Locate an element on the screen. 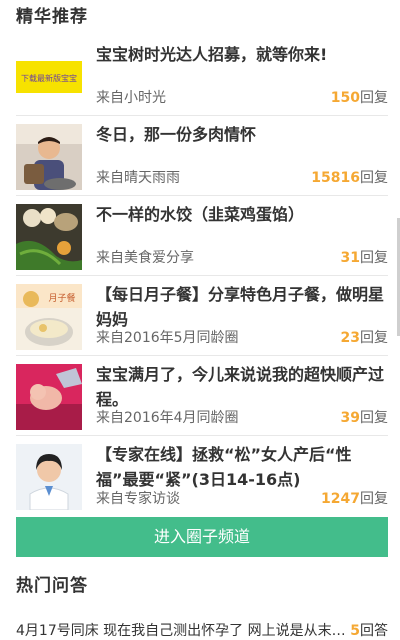 This screenshot has height=640, width=400. item-source: 来自美食爱分享 is located at coordinates (145, 258).